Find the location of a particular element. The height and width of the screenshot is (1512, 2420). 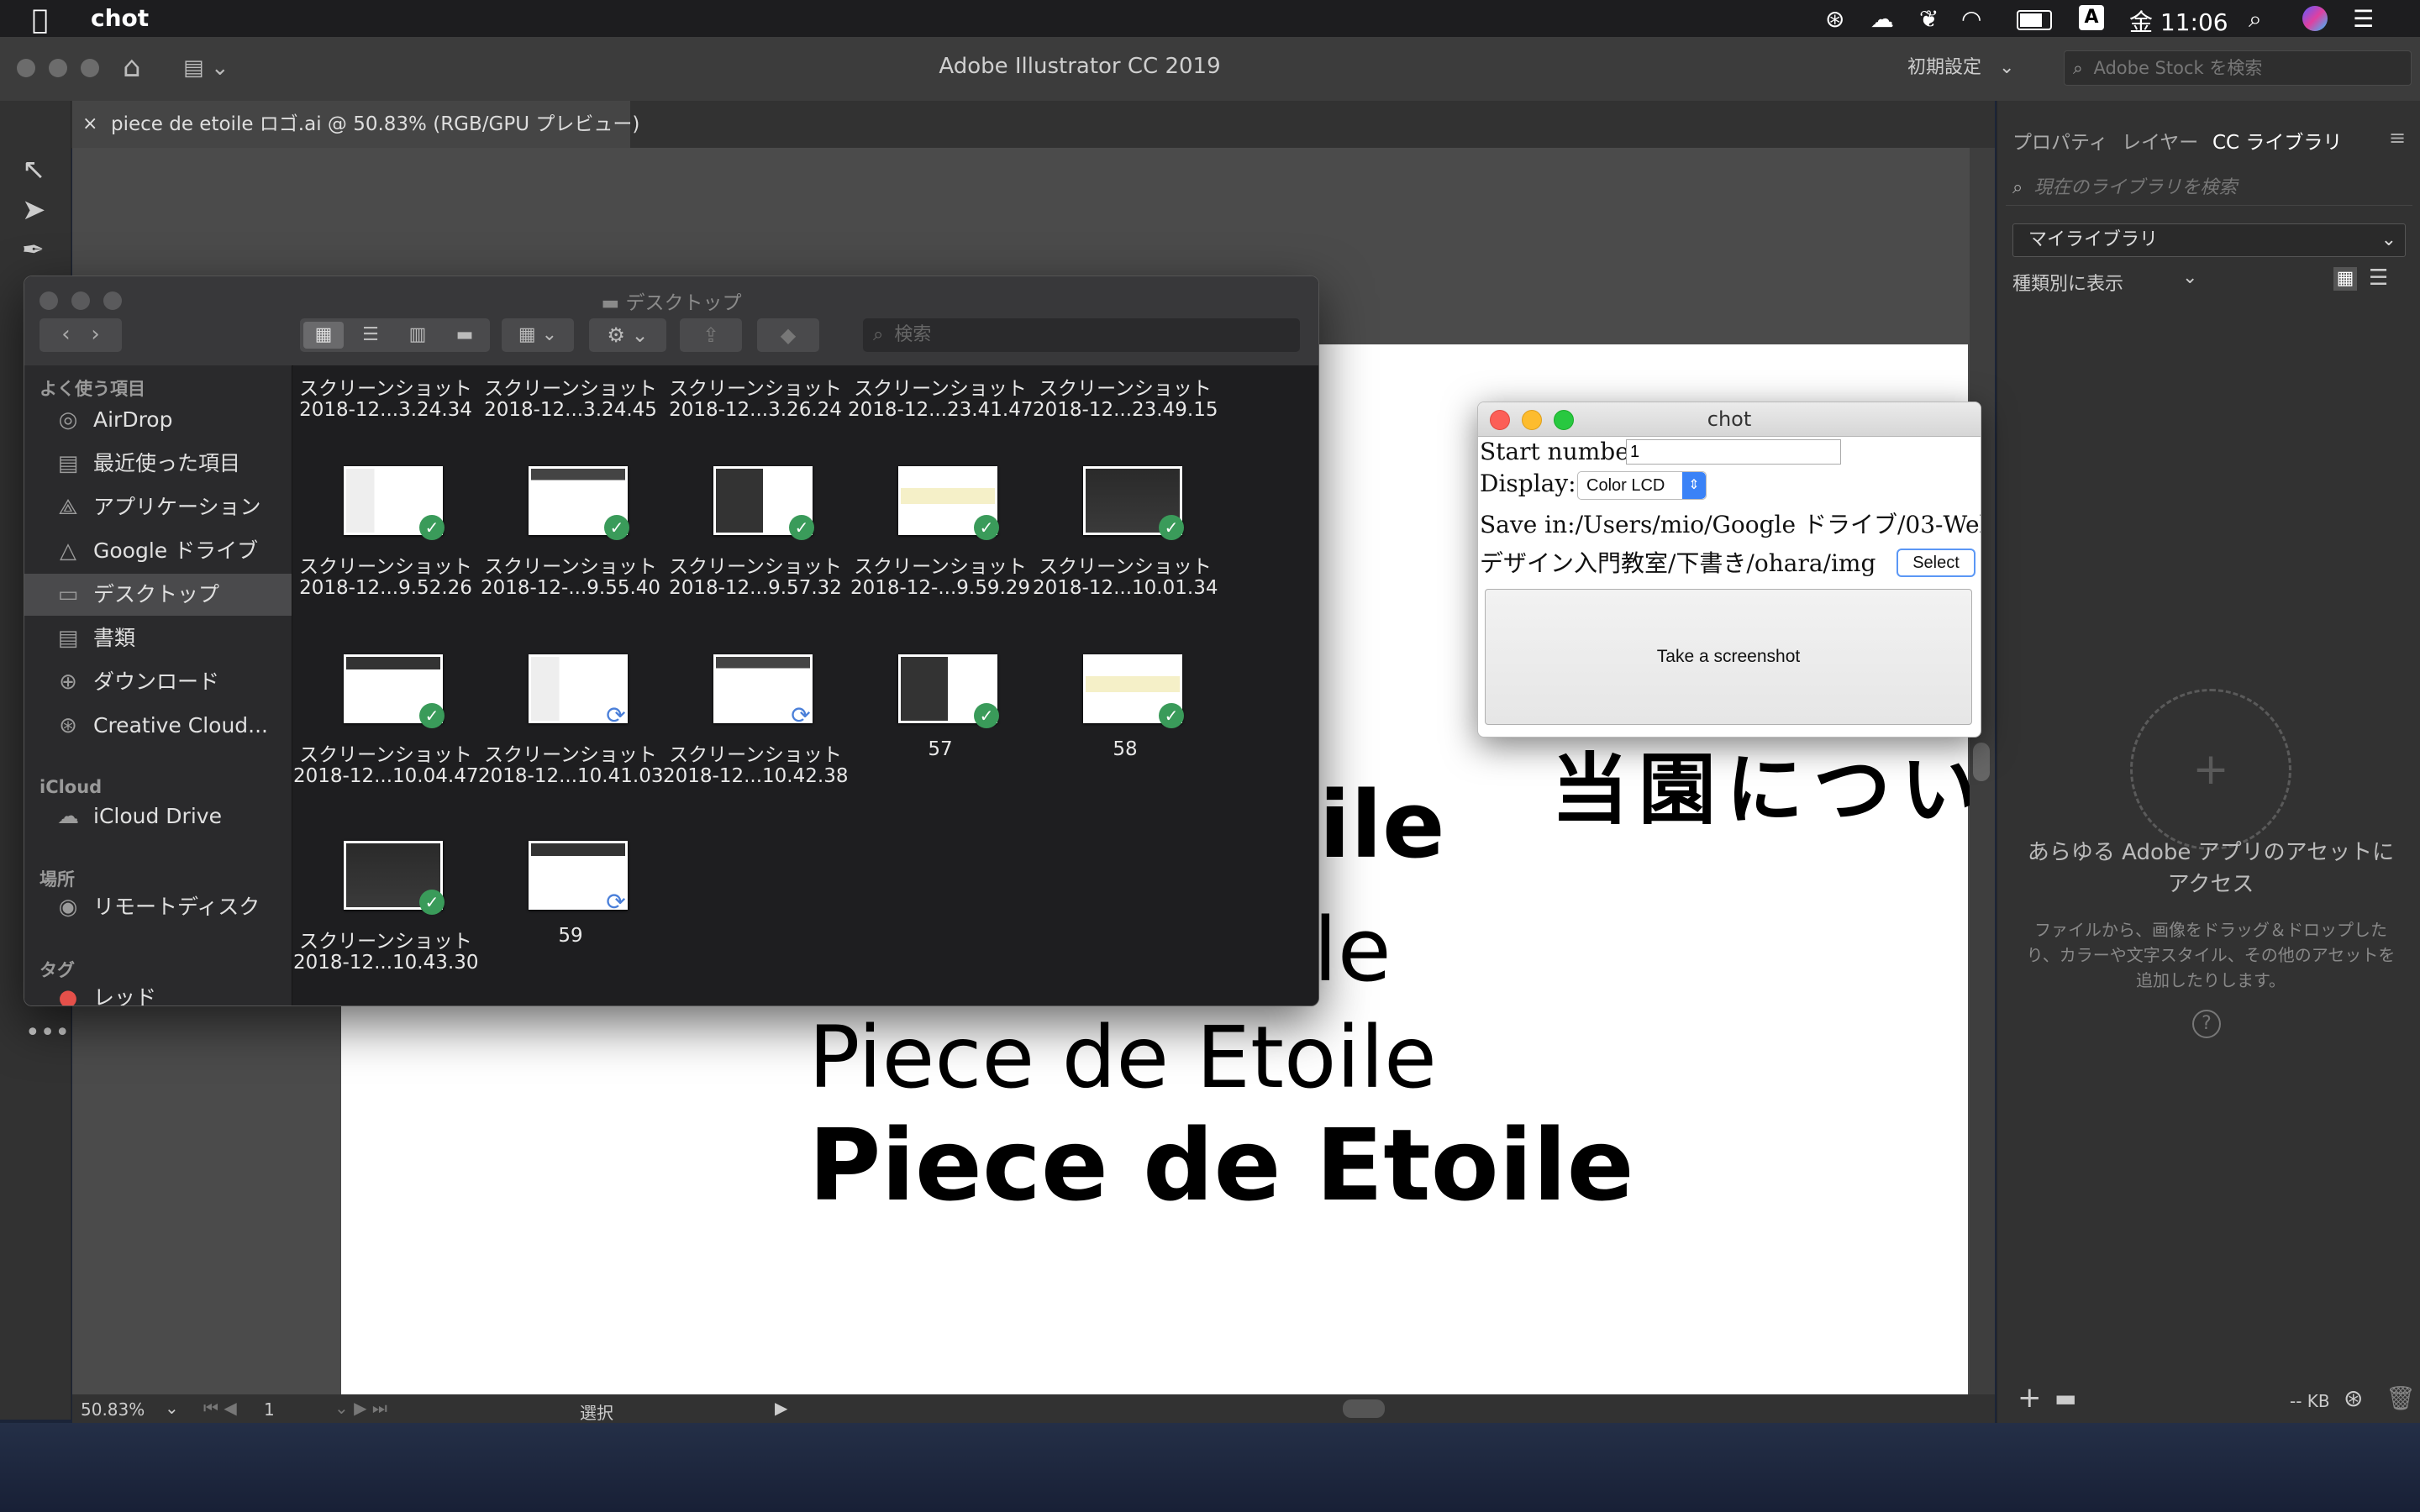

file-item: スクリーンショット 2018-12...3.26.24 is located at coordinates (755, 401).